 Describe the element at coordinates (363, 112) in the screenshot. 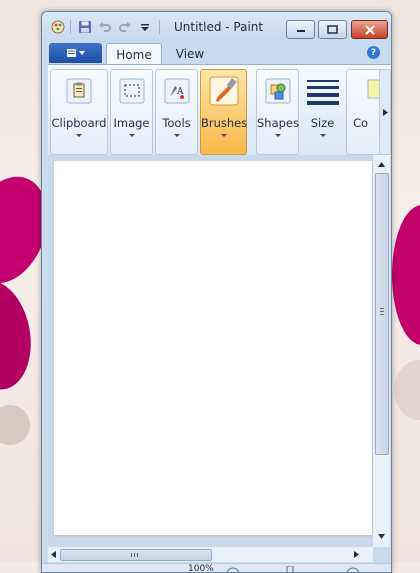

I see `ribbon-group-colors: Co` at that location.